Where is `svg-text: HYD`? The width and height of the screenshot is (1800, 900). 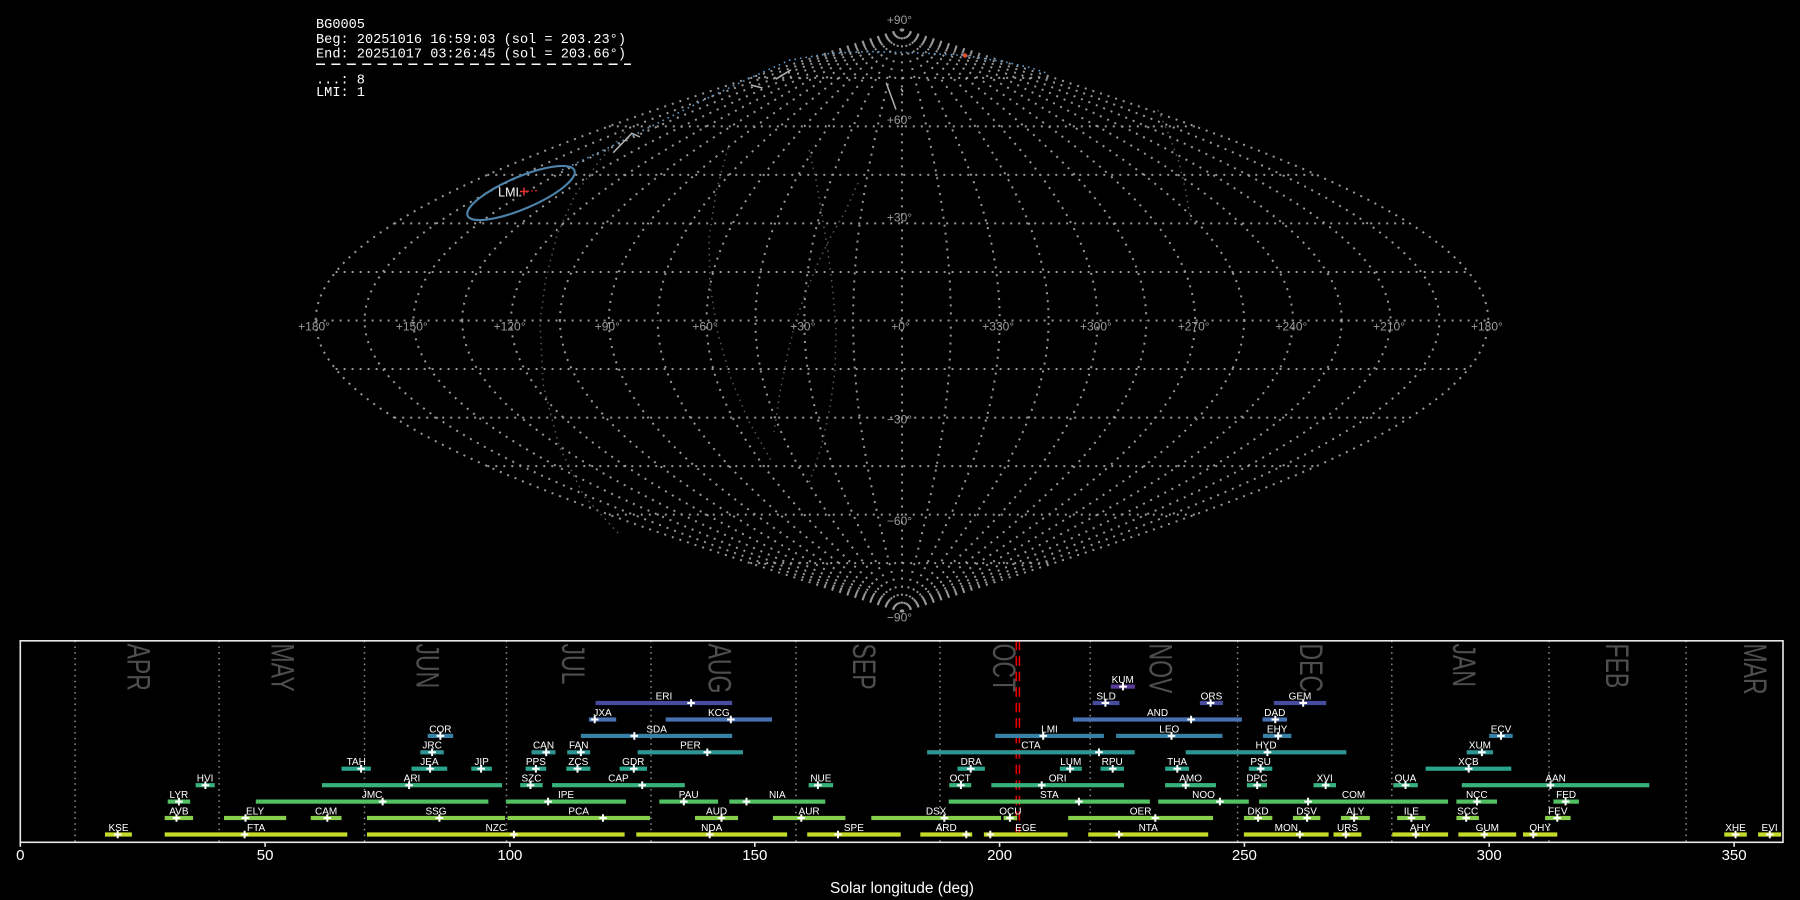 svg-text: HYD is located at coordinates (1265, 746).